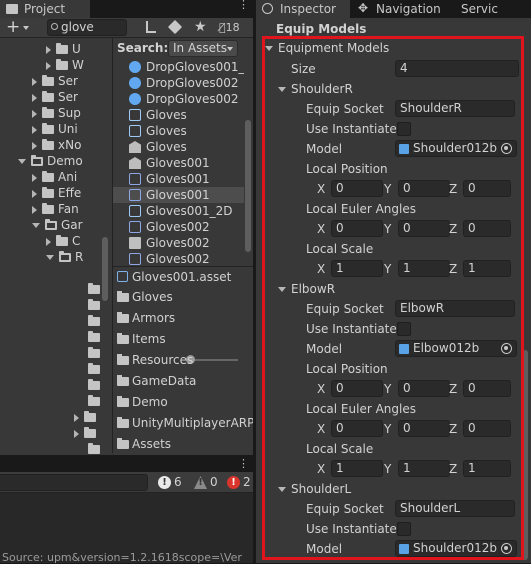 This screenshot has width=531, height=564. What do you see at coordinates (203, 48) in the screenshot?
I see `search-scope-dropdown: In Assets` at bounding box center [203, 48].